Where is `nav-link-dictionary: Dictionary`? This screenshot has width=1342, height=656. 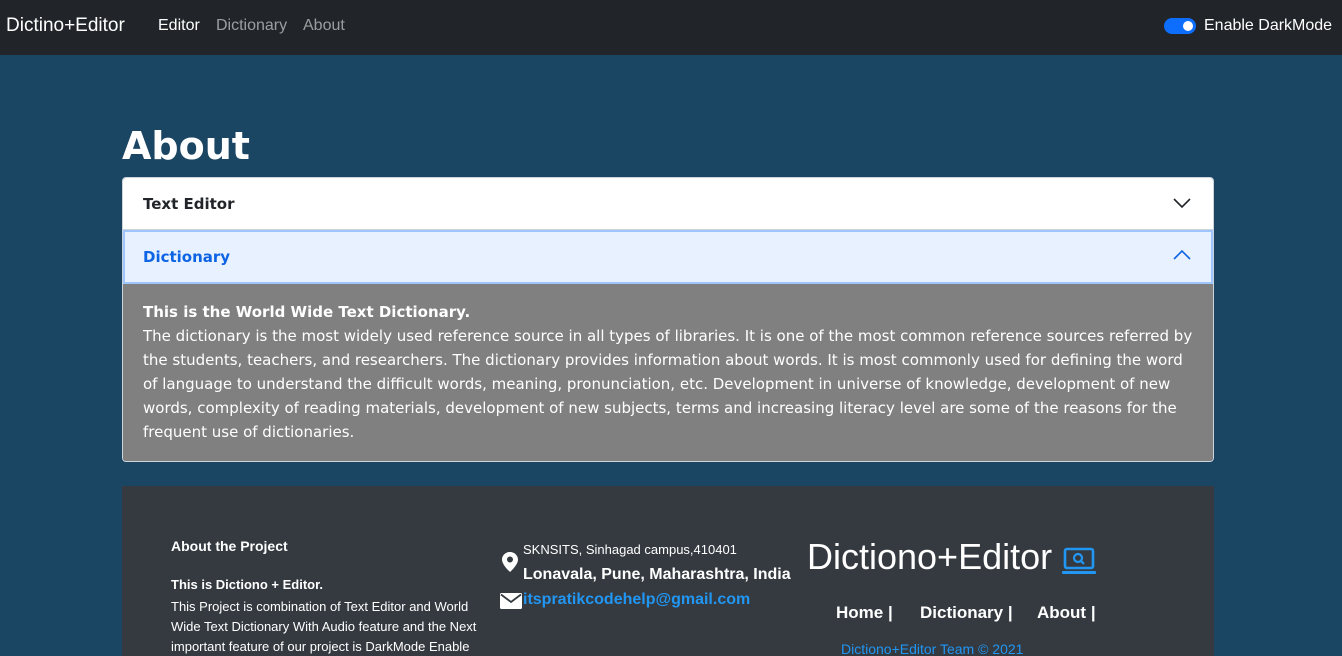
nav-link-dictionary: Dictionary is located at coordinates (251, 26).